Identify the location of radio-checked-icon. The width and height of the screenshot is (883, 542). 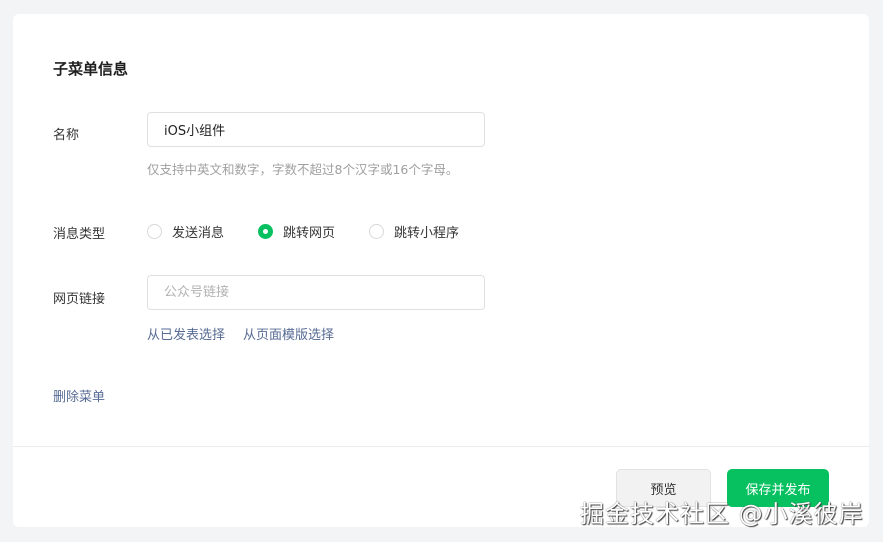
(266, 231).